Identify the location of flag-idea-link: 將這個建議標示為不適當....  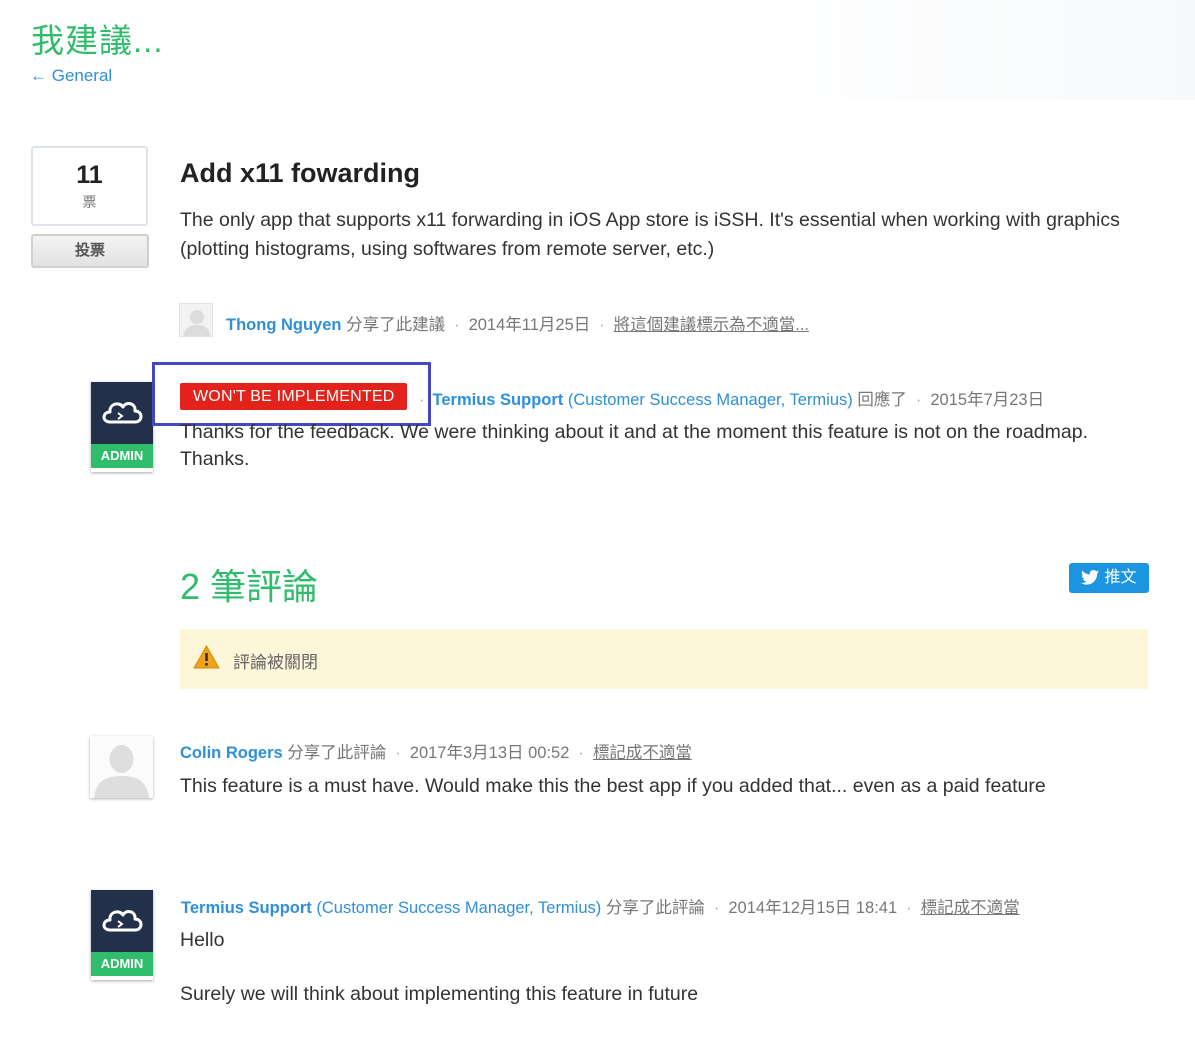
(711, 325).